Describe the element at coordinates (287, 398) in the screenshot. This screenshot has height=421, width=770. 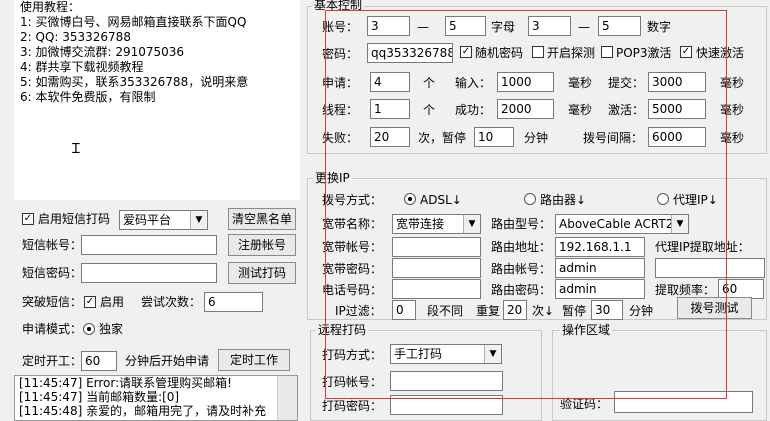
I see `log-scrollbar` at that location.